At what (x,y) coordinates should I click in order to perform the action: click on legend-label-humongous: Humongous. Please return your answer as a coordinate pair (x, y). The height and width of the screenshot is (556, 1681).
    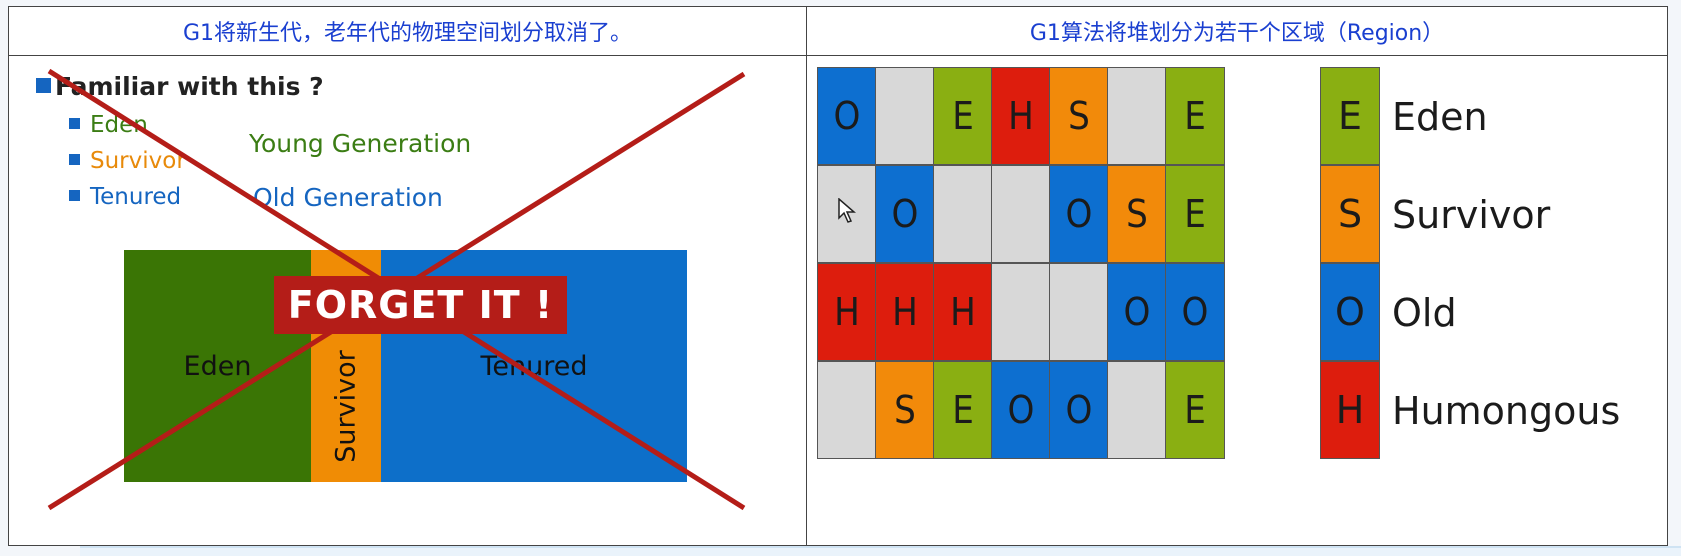
    Looking at the image, I should click on (1506, 411).